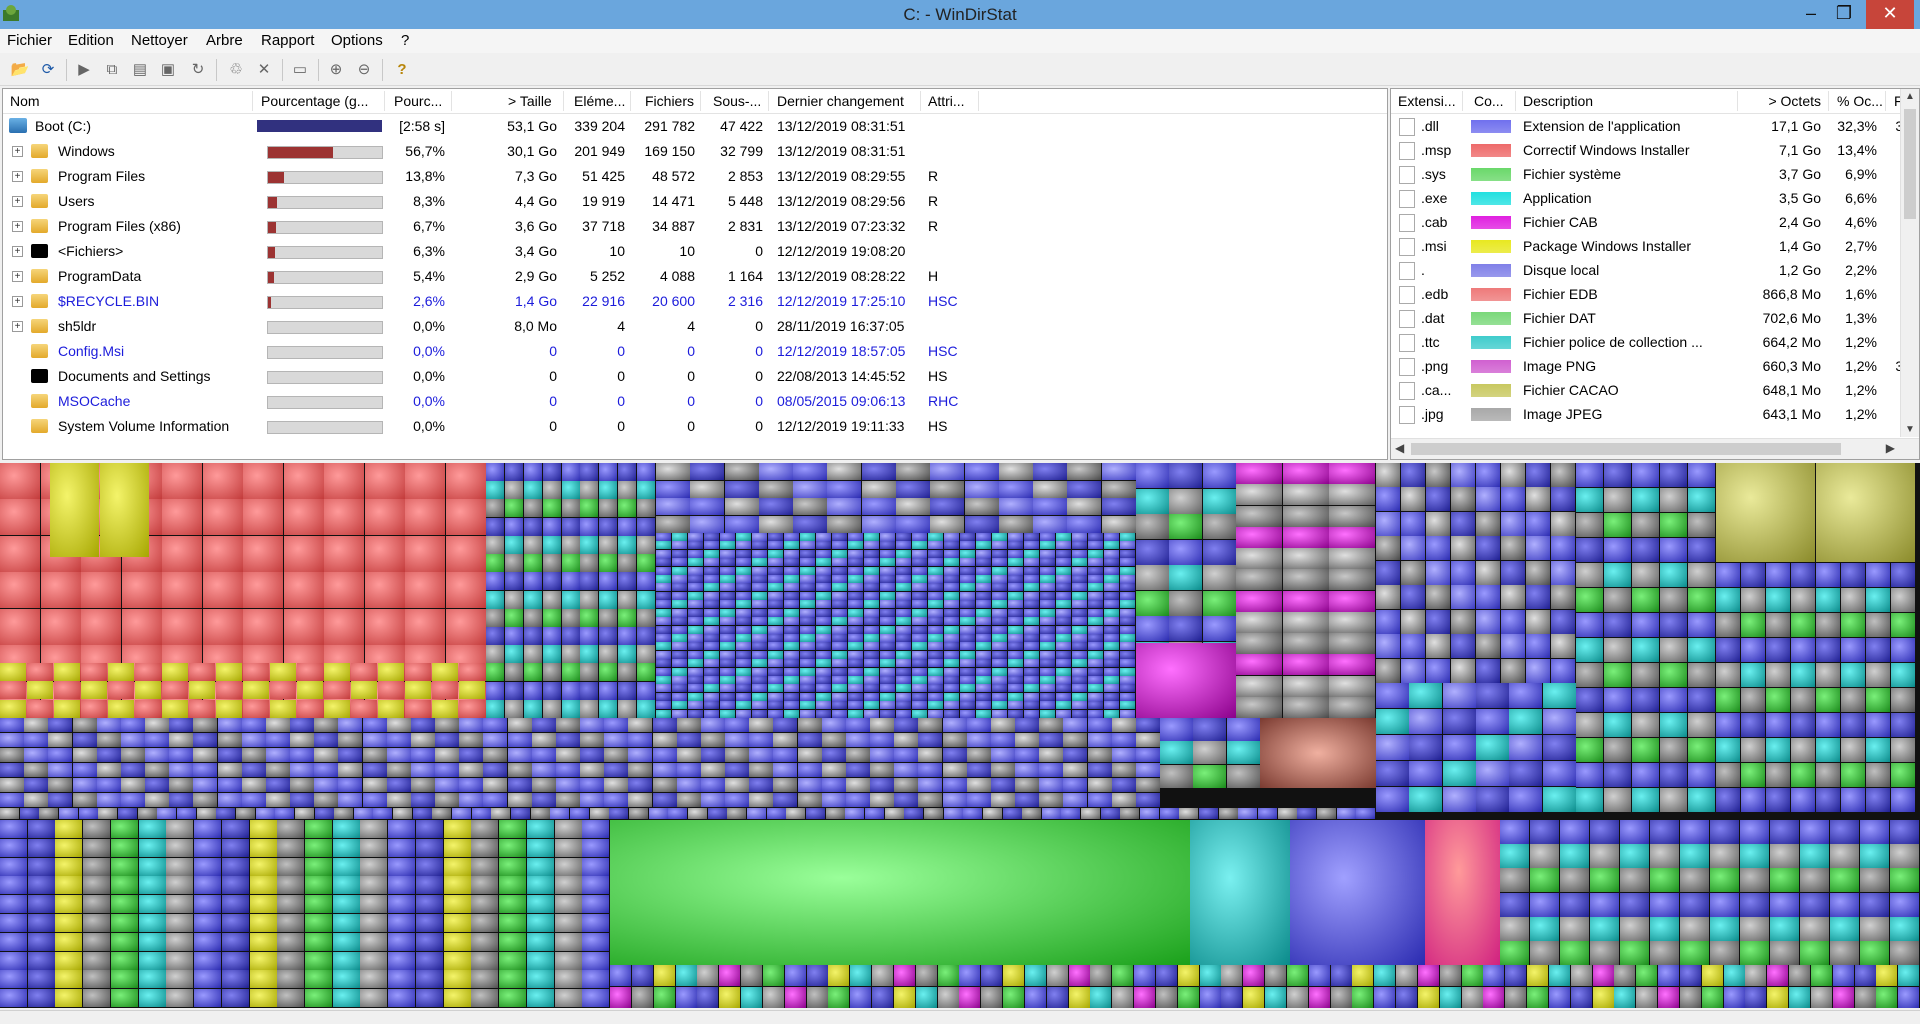  I want to click on extension-row: .edb Fichier EDB 866,8 Mo 1,6%, so click(1655, 294).